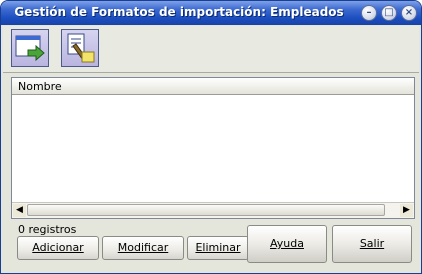 Image resolution: width=422 pixels, height=274 pixels. I want to click on import-icon, so click(30, 48).